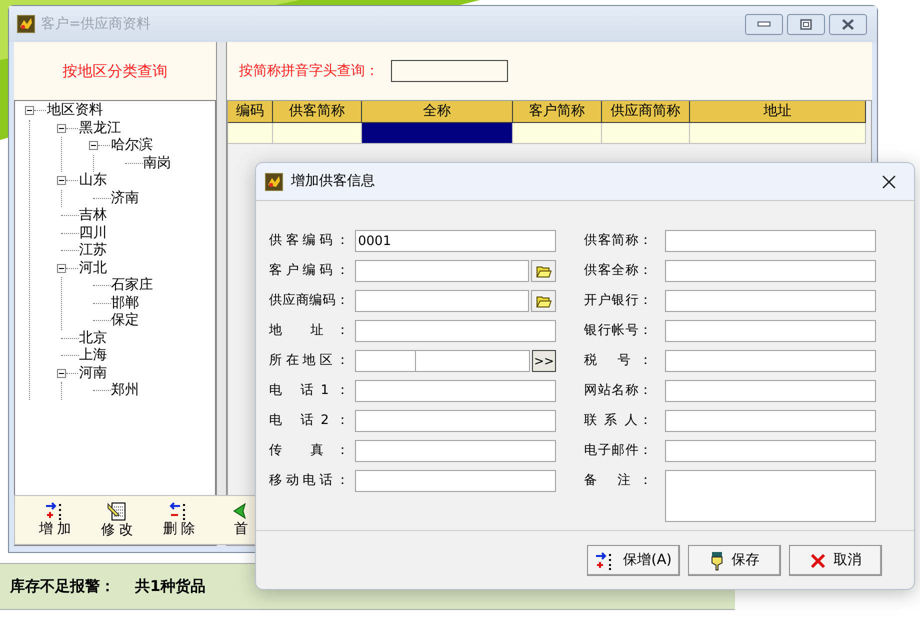  I want to click on tree-item: 郑州, so click(125, 391).